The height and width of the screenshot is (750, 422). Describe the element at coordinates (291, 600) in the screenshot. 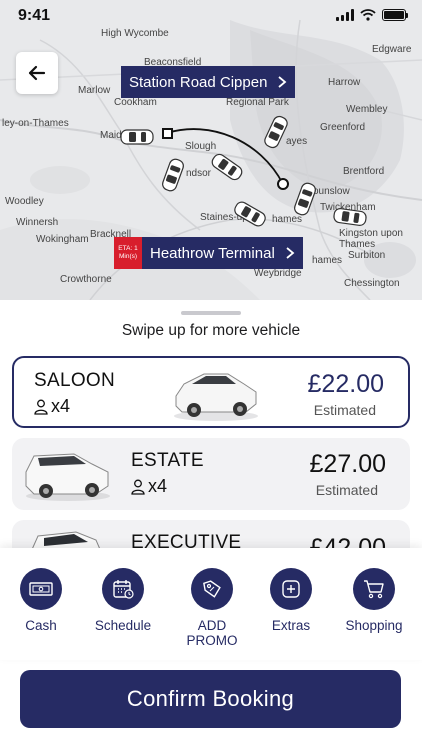

I see `option-extras: Extras` at that location.